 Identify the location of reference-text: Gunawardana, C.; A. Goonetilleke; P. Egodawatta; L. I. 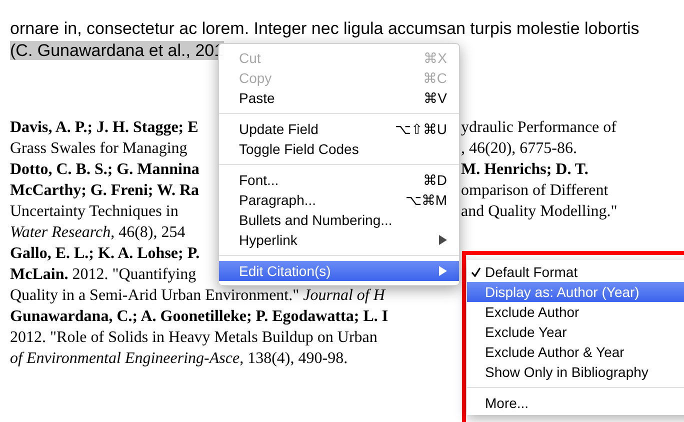
(199, 317).